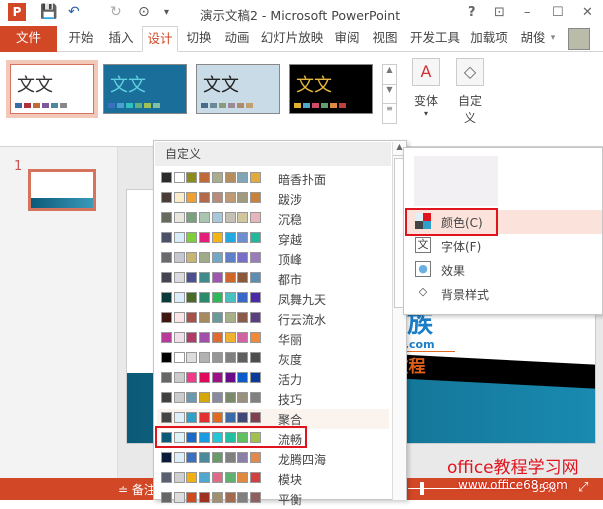 The image size is (603, 509). I want to click on watermark-site-url: www.office68.com, so click(513, 485).